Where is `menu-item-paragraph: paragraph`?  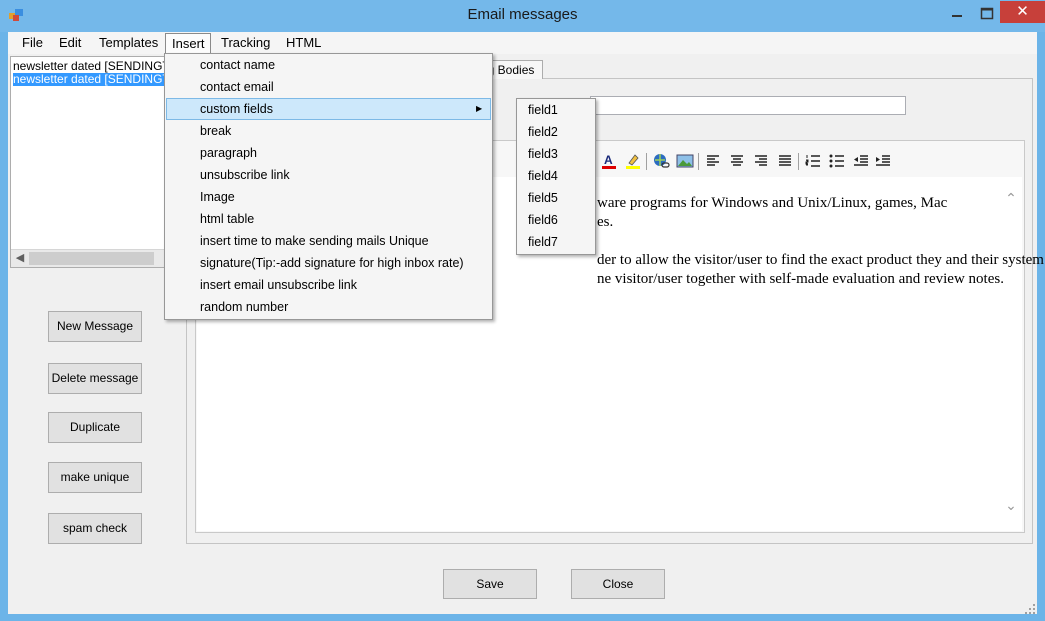 menu-item-paragraph: paragraph is located at coordinates (328, 153).